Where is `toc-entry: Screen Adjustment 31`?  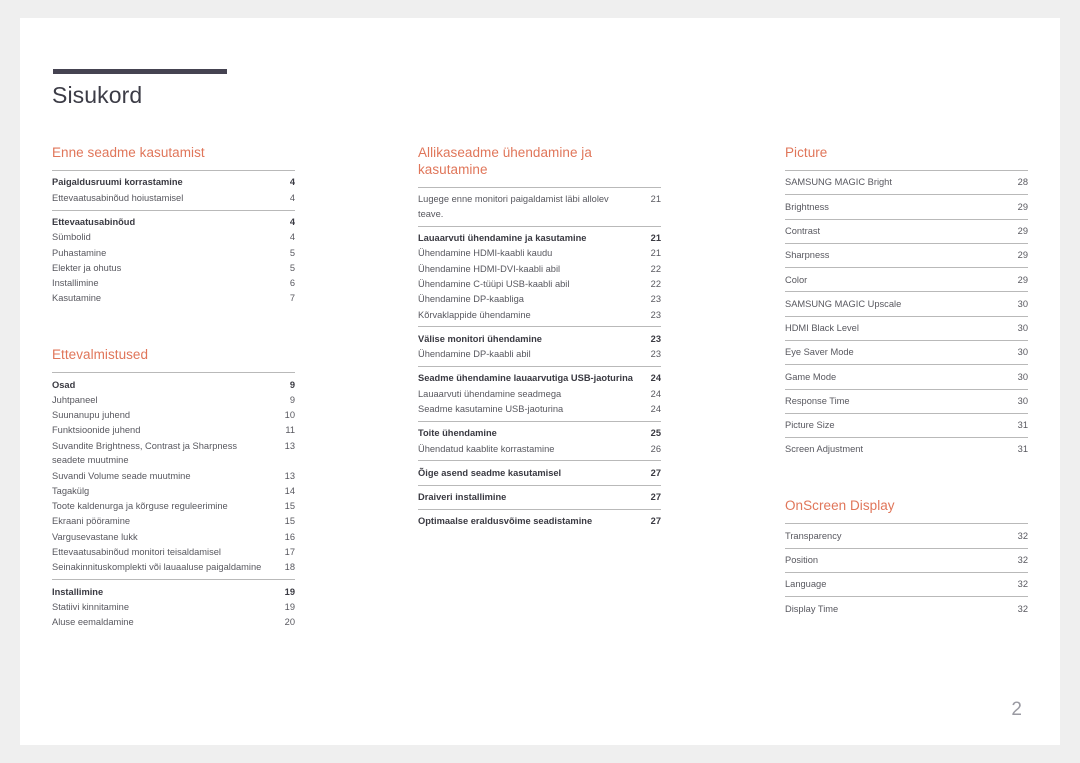
toc-entry: Screen Adjustment 31 is located at coordinates (906, 449).